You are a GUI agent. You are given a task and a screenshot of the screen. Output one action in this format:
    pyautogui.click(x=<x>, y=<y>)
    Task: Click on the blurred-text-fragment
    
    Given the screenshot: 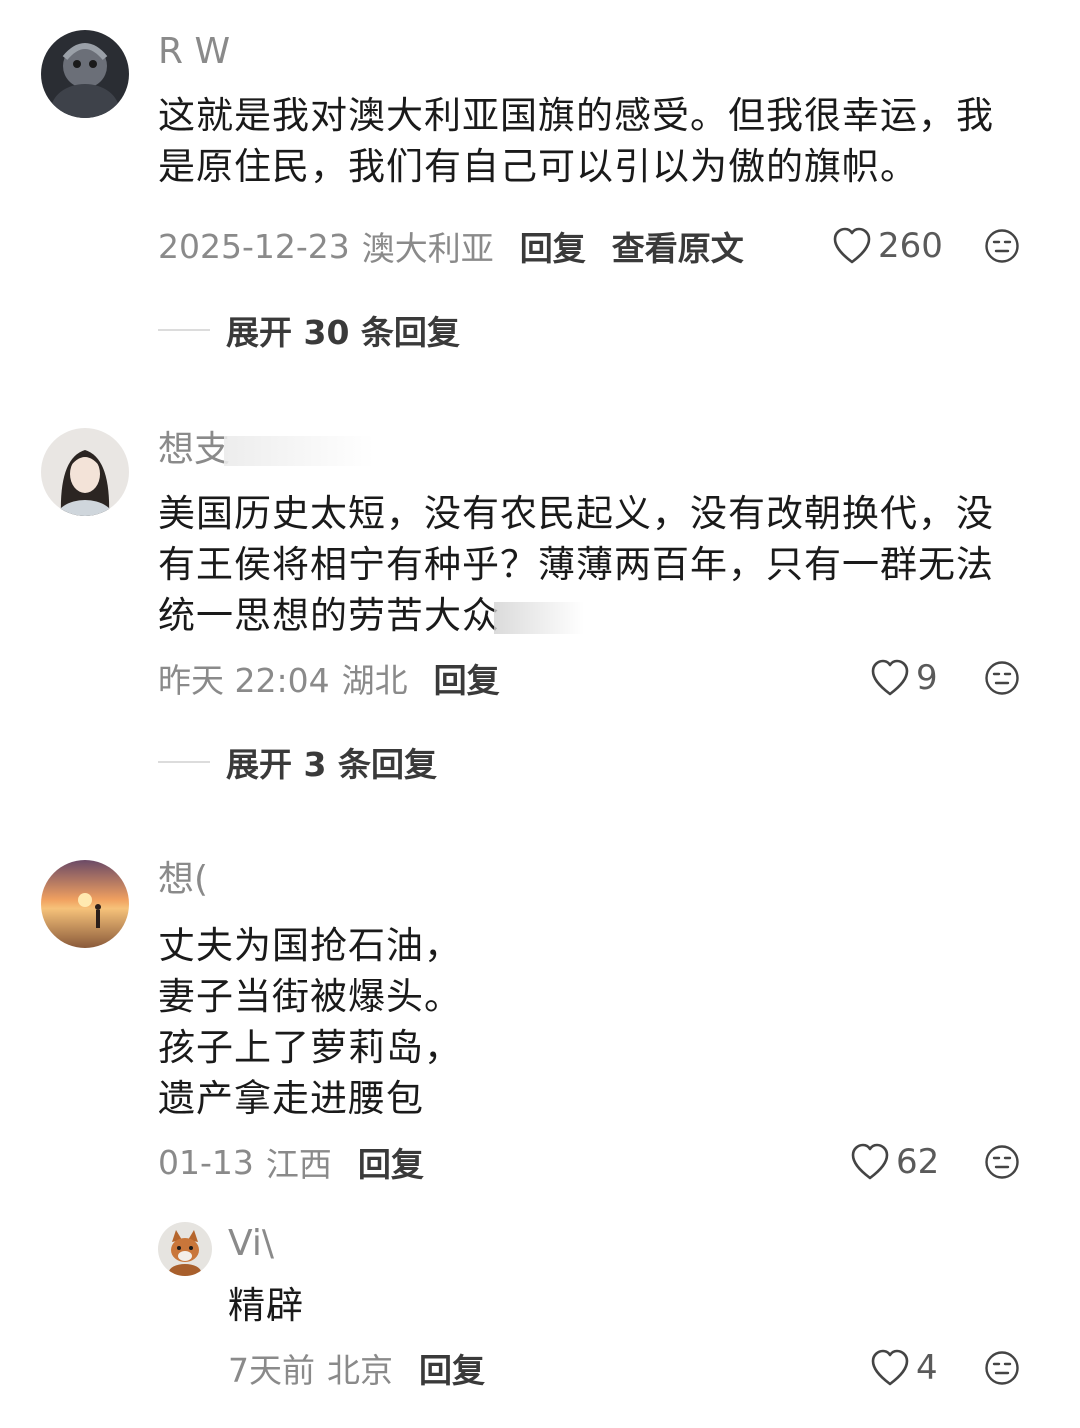 What is the action you would take?
    pyautogui.click(x=539, y=617)
    